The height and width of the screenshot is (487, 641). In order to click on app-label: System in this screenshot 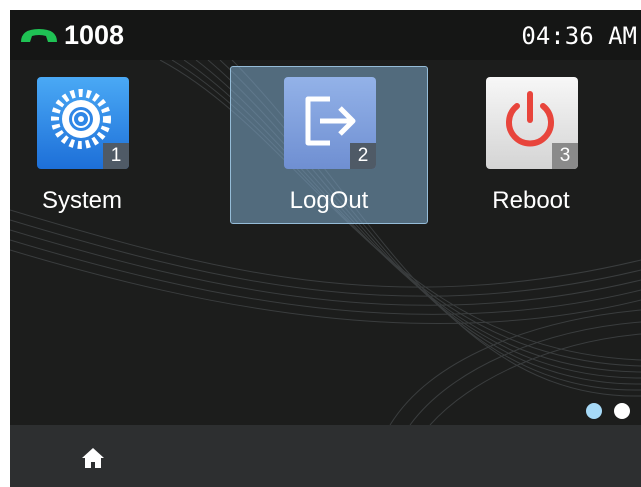, I will do `click(81, 200)`.